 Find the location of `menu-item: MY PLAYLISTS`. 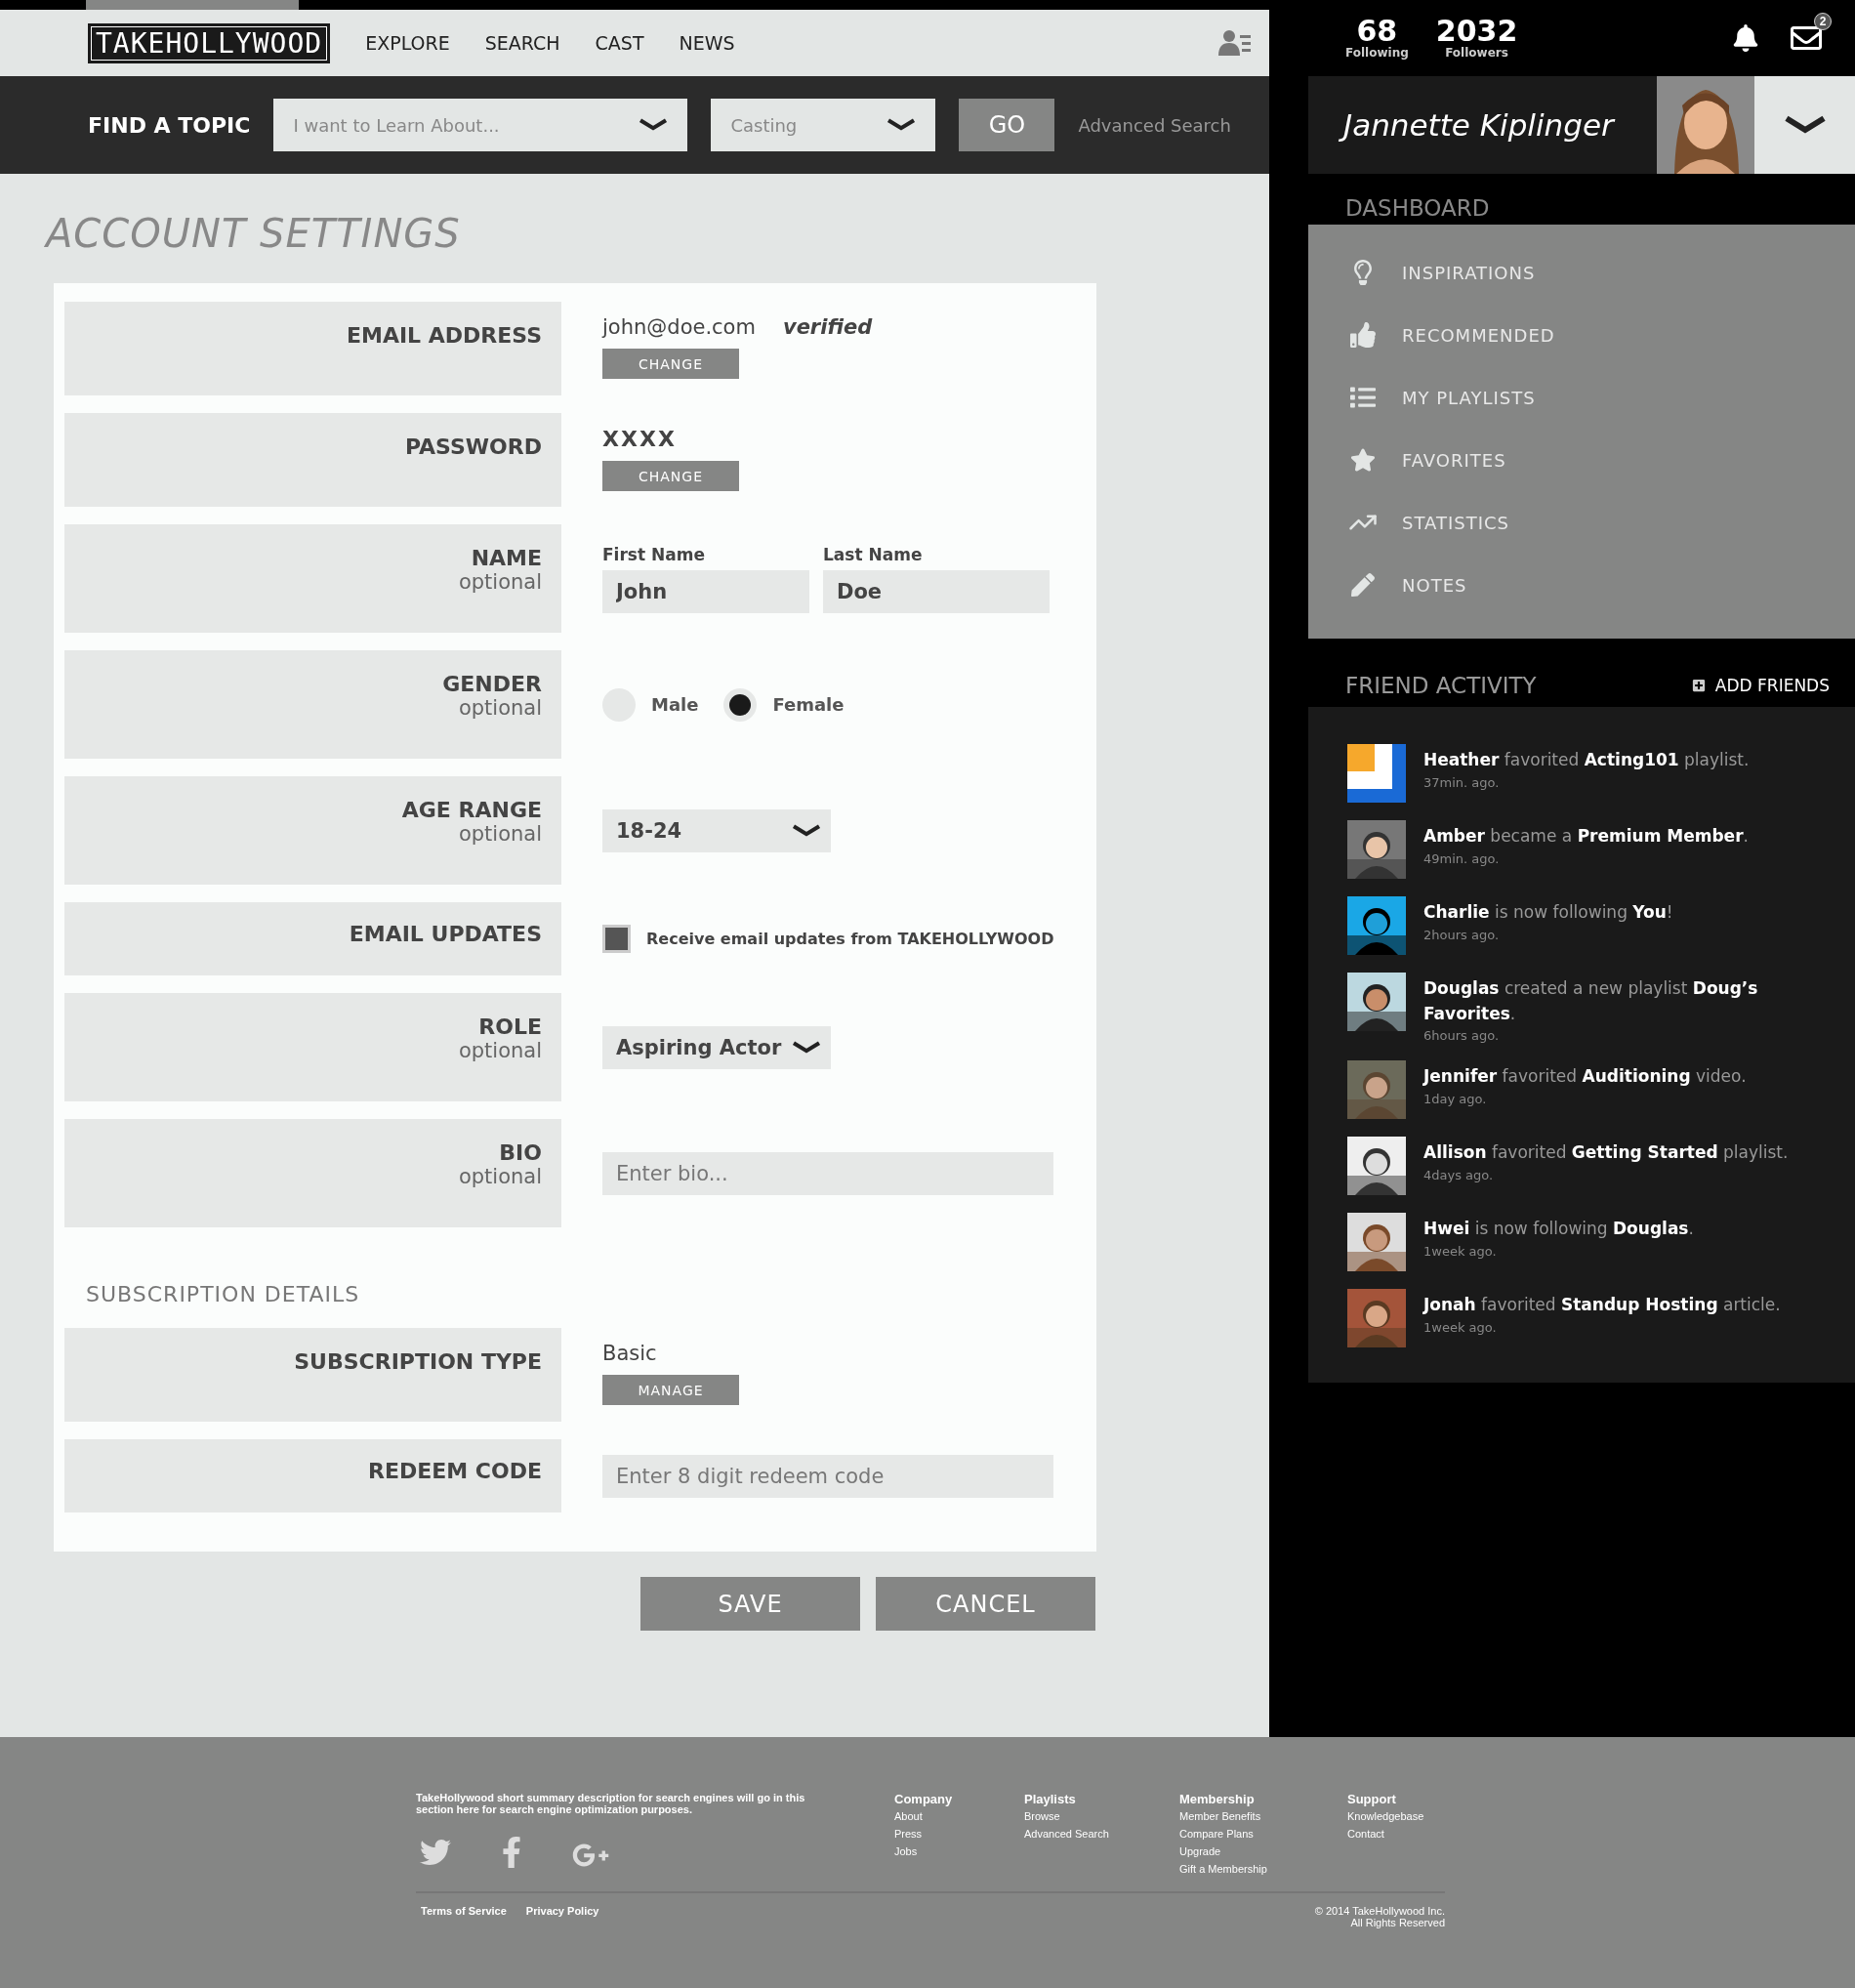

menu-item: MY PLAYLISTS is located at coordinates (1601, 397).